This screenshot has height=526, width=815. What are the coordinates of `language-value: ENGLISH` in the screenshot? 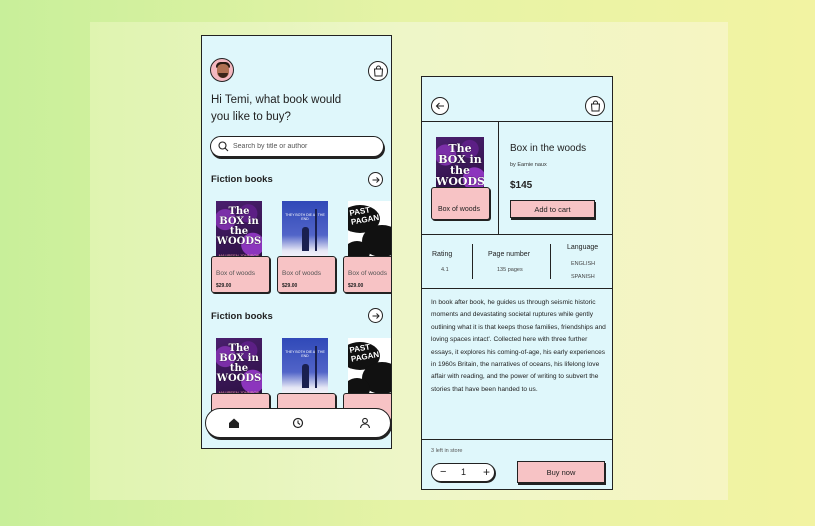 It's located at (583, 264).